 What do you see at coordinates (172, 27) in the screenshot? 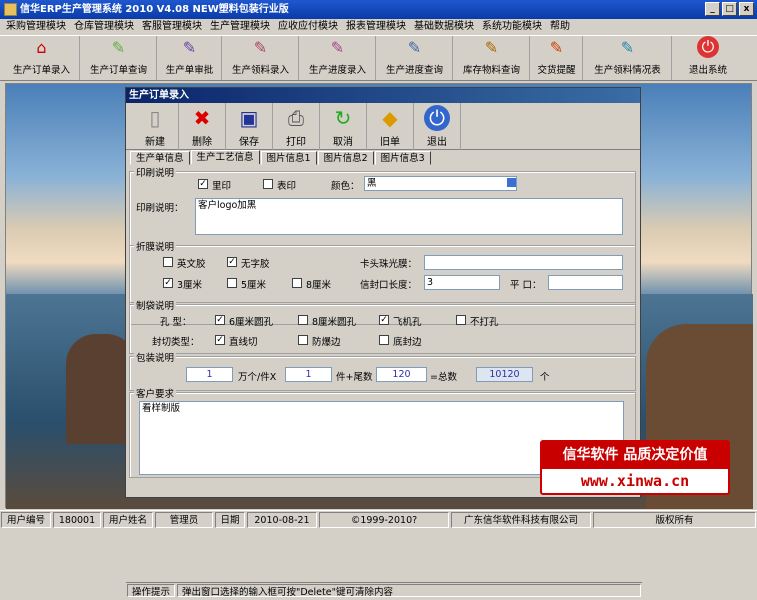
I see `menu-customer-service: 客服管理模块` at bounding box center [172, 27].